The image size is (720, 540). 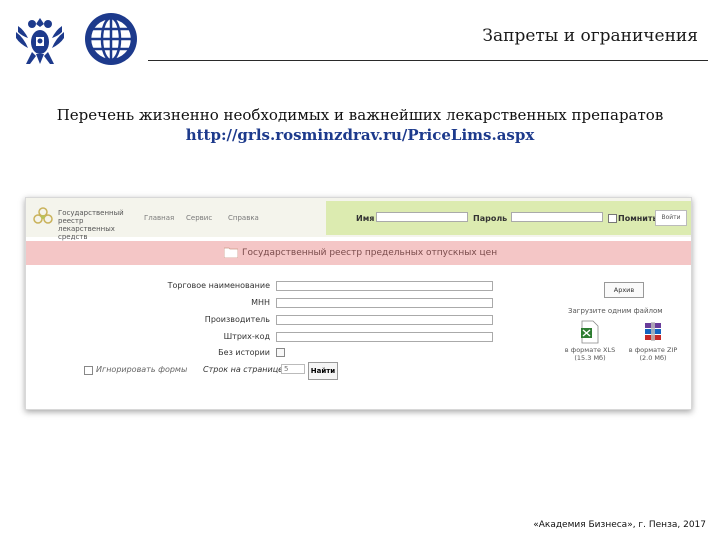 I want to click on remember-label: Помнить, so click(x=638, y=218).